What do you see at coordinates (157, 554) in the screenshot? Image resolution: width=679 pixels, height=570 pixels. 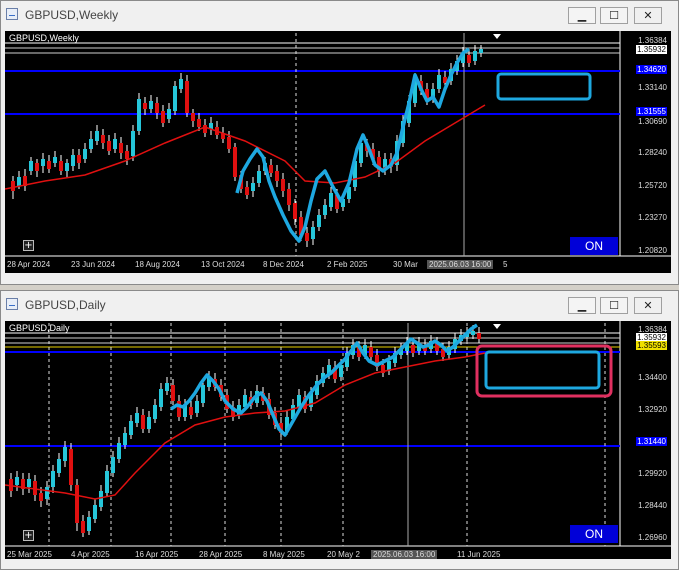 I see `date-axis-label: 16 Apr 2025` at bounding box center [157, 554].